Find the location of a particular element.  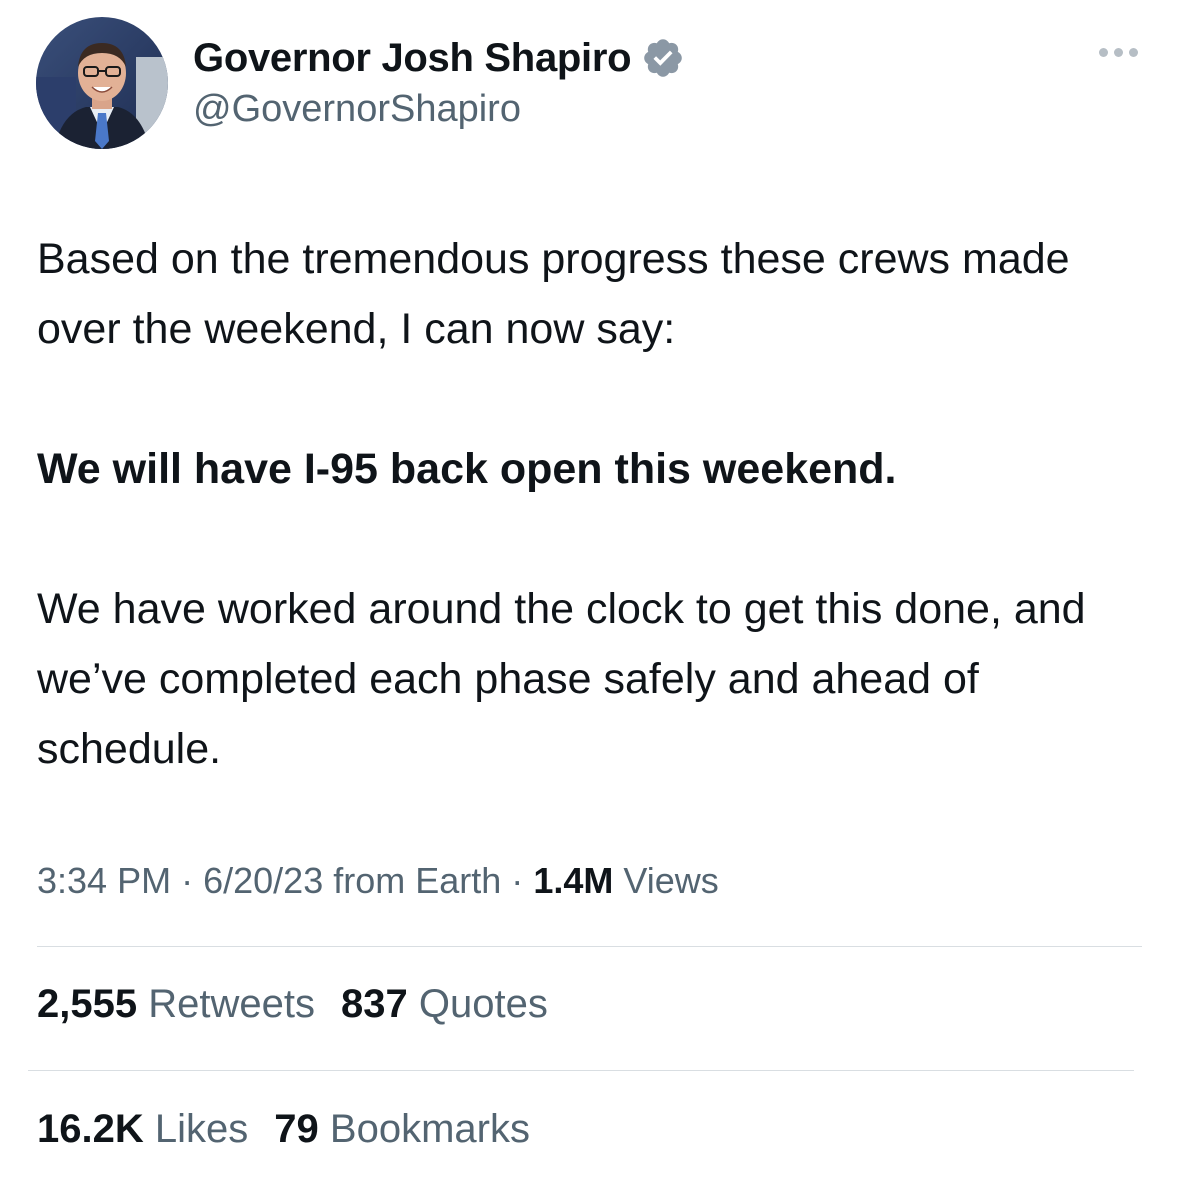

retweets-stat: 2,555 Retweets is located at coordinates (176, 1004).